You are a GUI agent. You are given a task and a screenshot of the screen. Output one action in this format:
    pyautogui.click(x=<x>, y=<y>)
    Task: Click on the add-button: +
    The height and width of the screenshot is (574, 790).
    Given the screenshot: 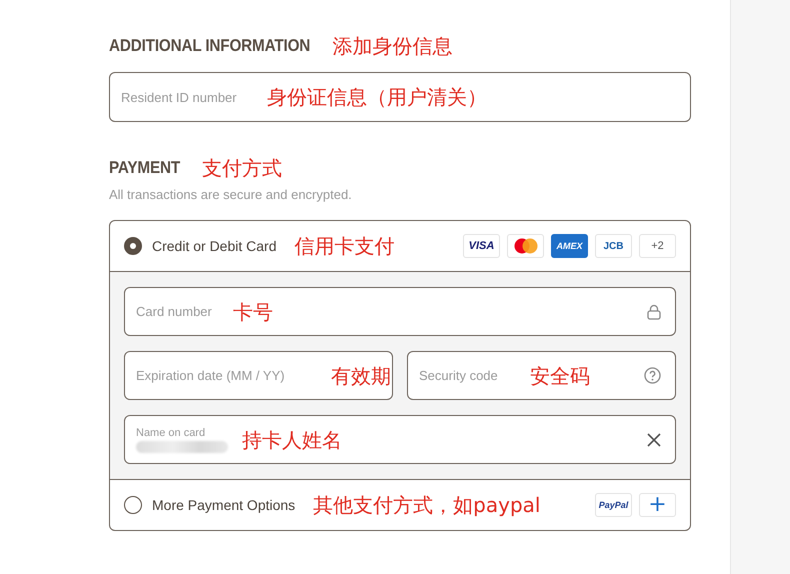 What is the action you would take?
    pyautogui.click(x=657, y=505)
    